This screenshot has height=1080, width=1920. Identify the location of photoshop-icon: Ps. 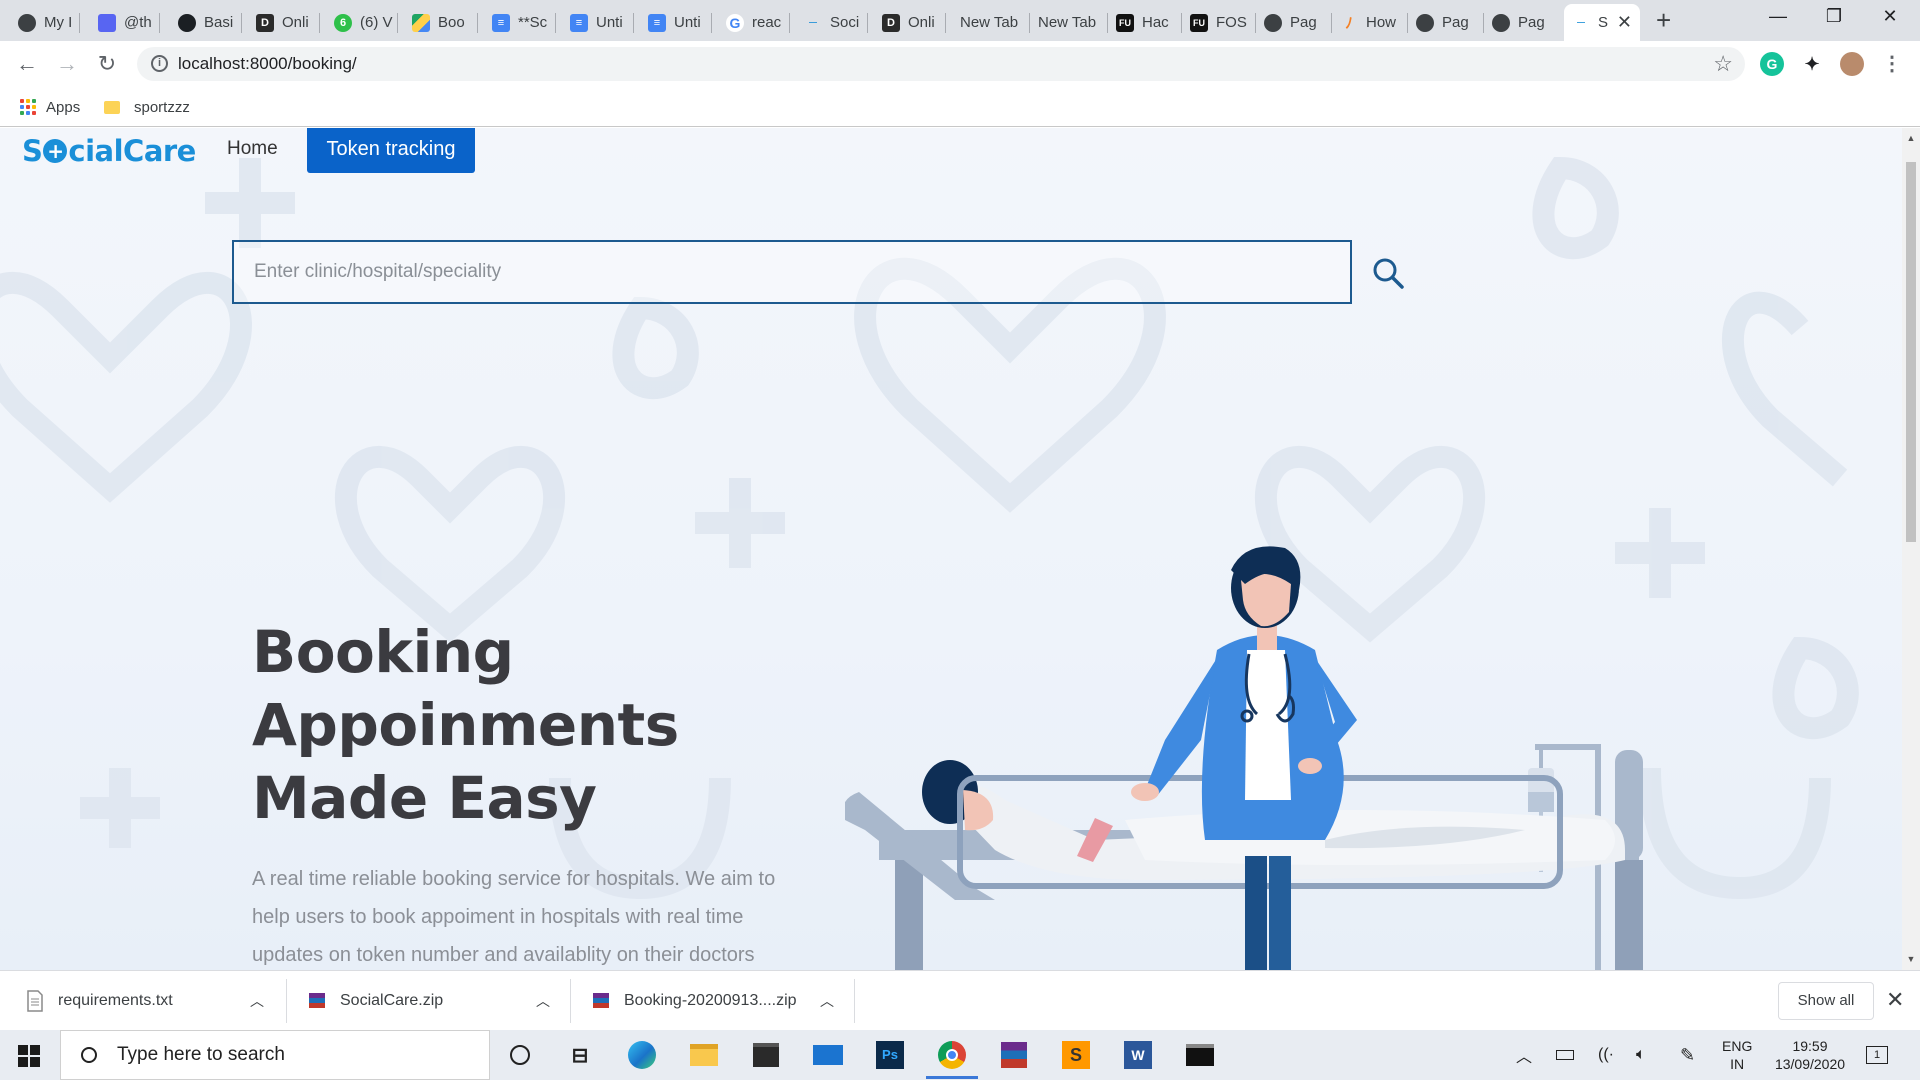
(890, 1055).